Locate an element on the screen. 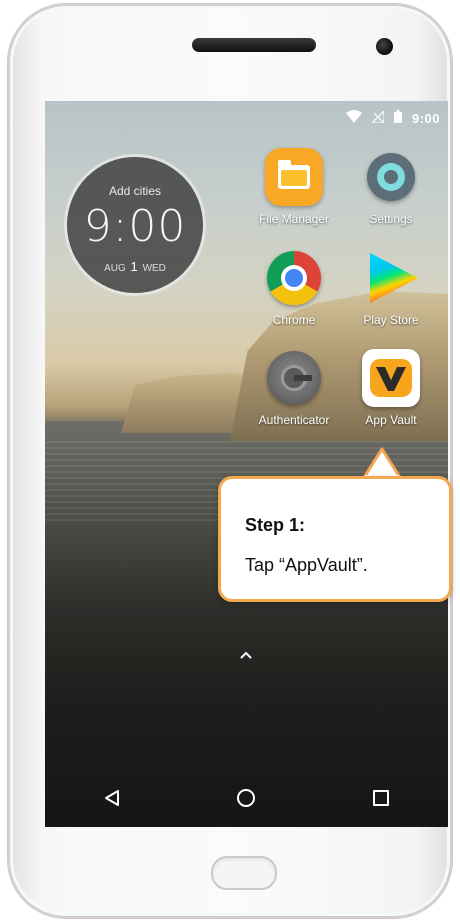  physical-home-button is located at coordinates (244, 873).